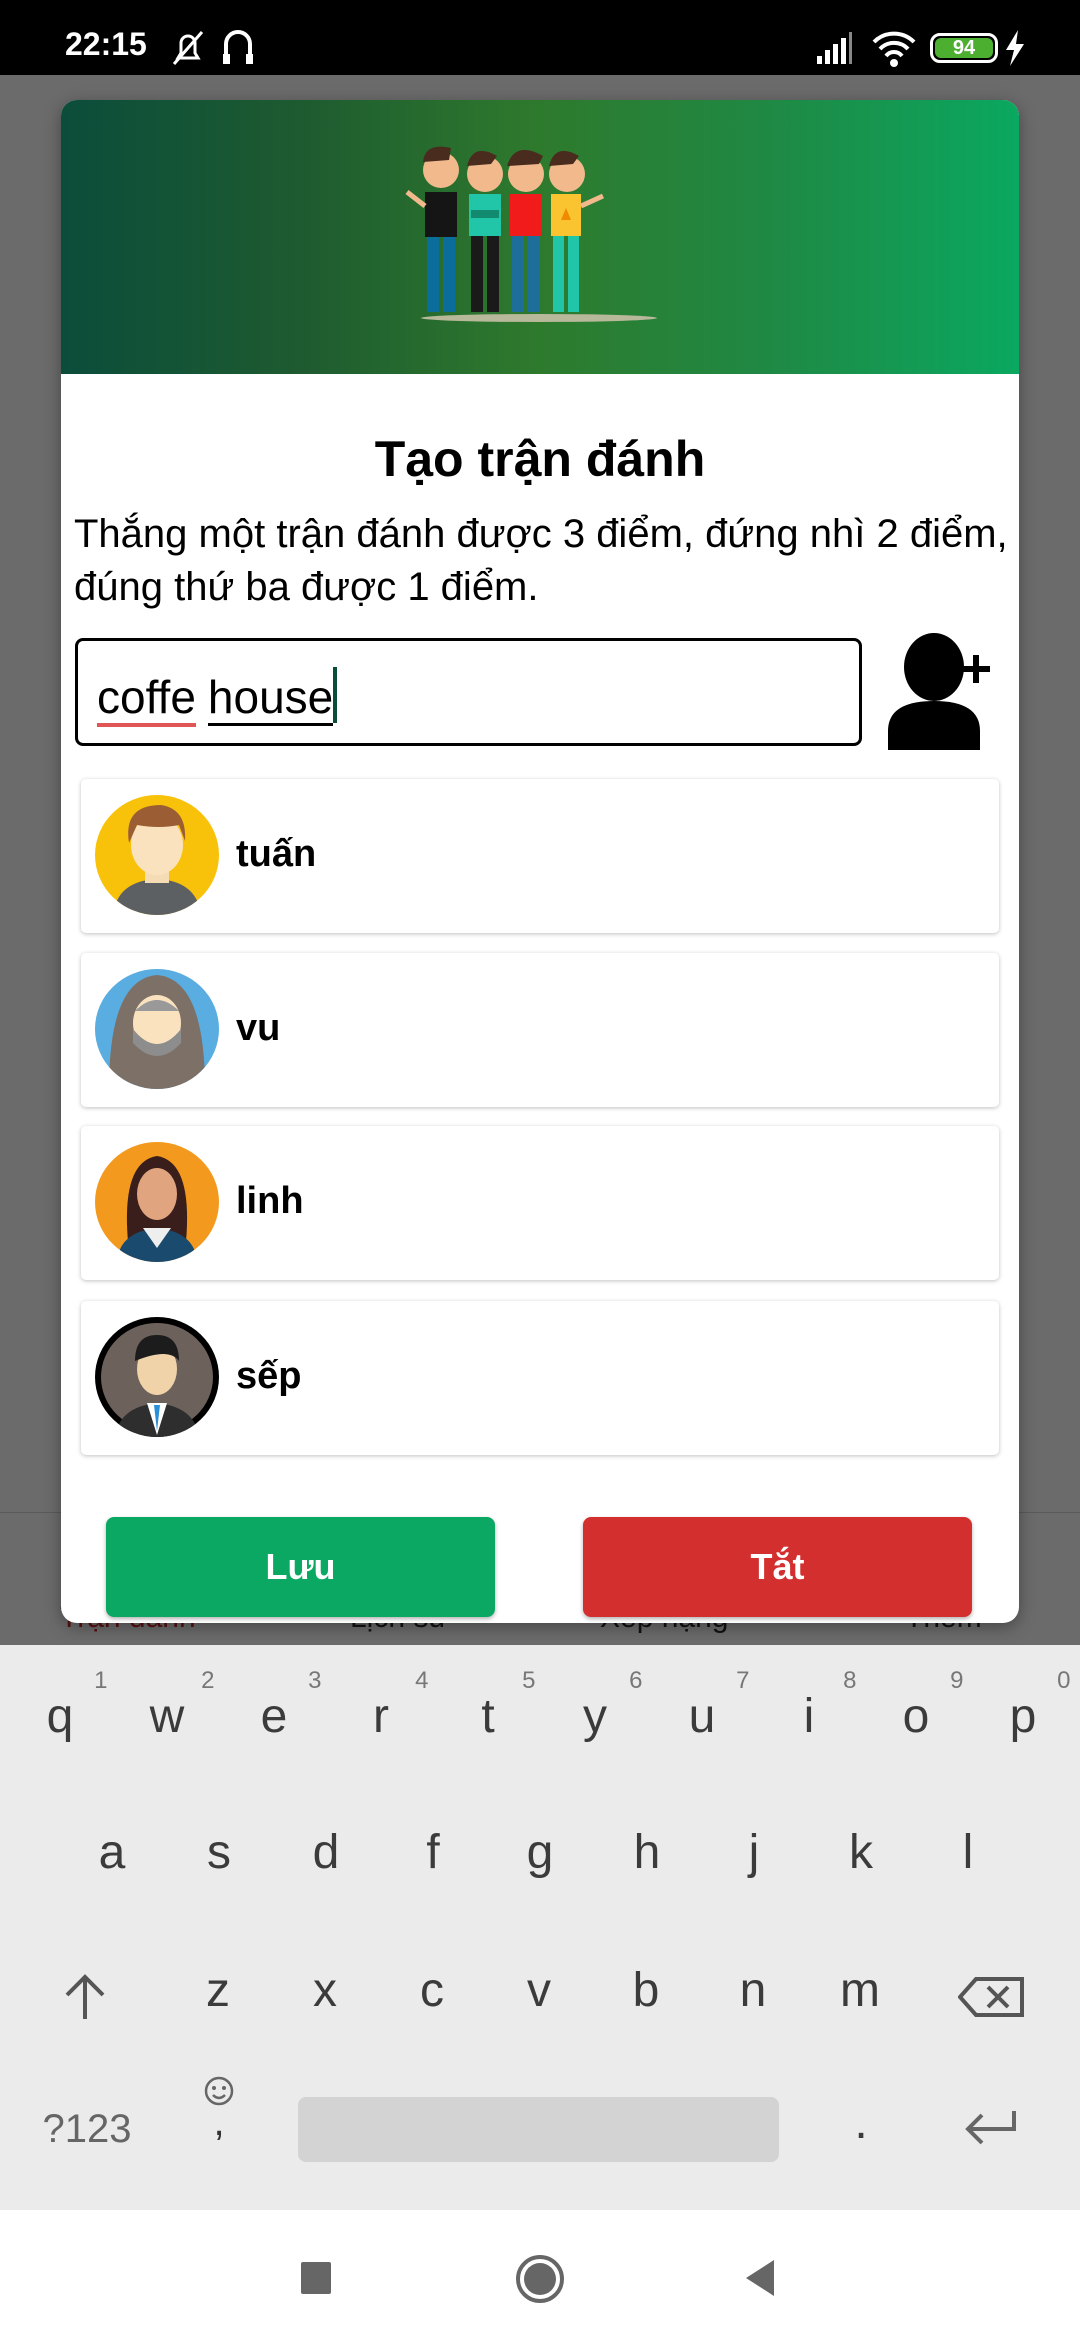 This screenshot has width=1080, height=2340. What do you see at coordinates (188, 48) in the screenshot?
I see `bell-off-icon` at bounding box center [188, 48].